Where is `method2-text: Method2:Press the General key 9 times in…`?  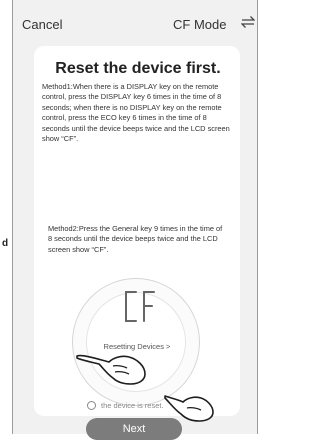 method2-text: Method2:Press the General key 9 times in… is located at coordinates (135, 239).